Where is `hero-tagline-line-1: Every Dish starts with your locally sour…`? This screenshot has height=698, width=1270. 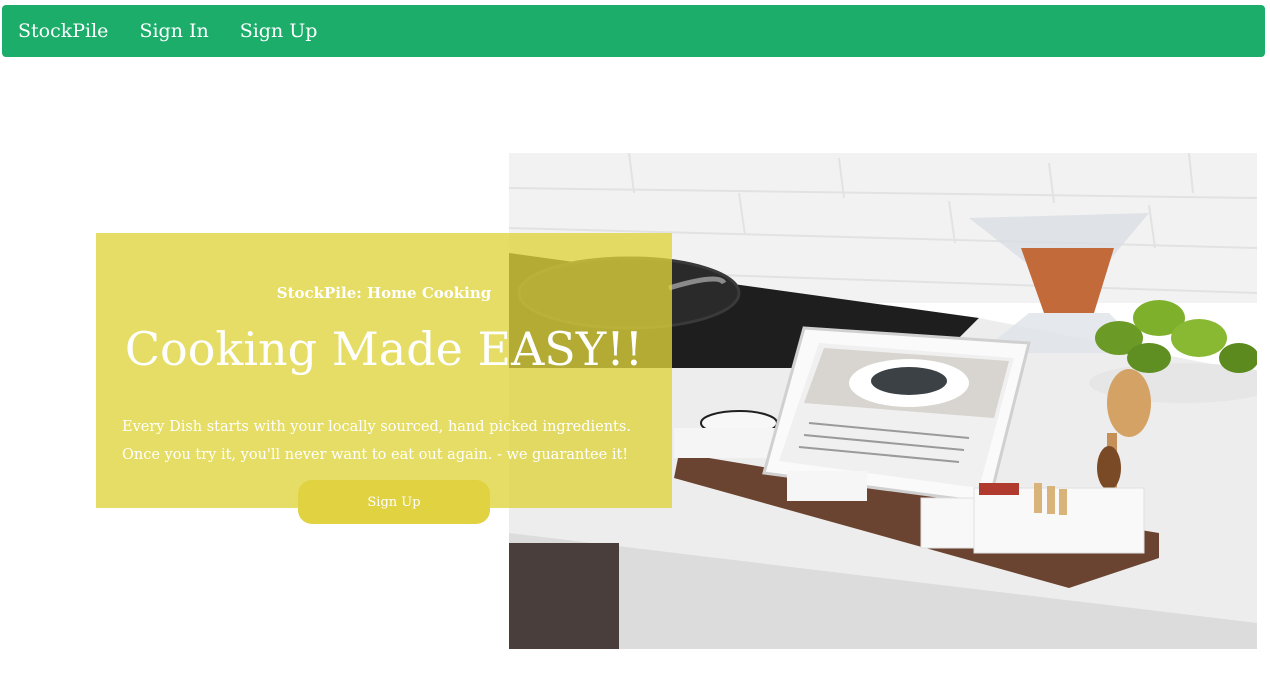
hero-tagline-line-1: Every Dish starts with your locally sour… is located at coordinates (376, 427).